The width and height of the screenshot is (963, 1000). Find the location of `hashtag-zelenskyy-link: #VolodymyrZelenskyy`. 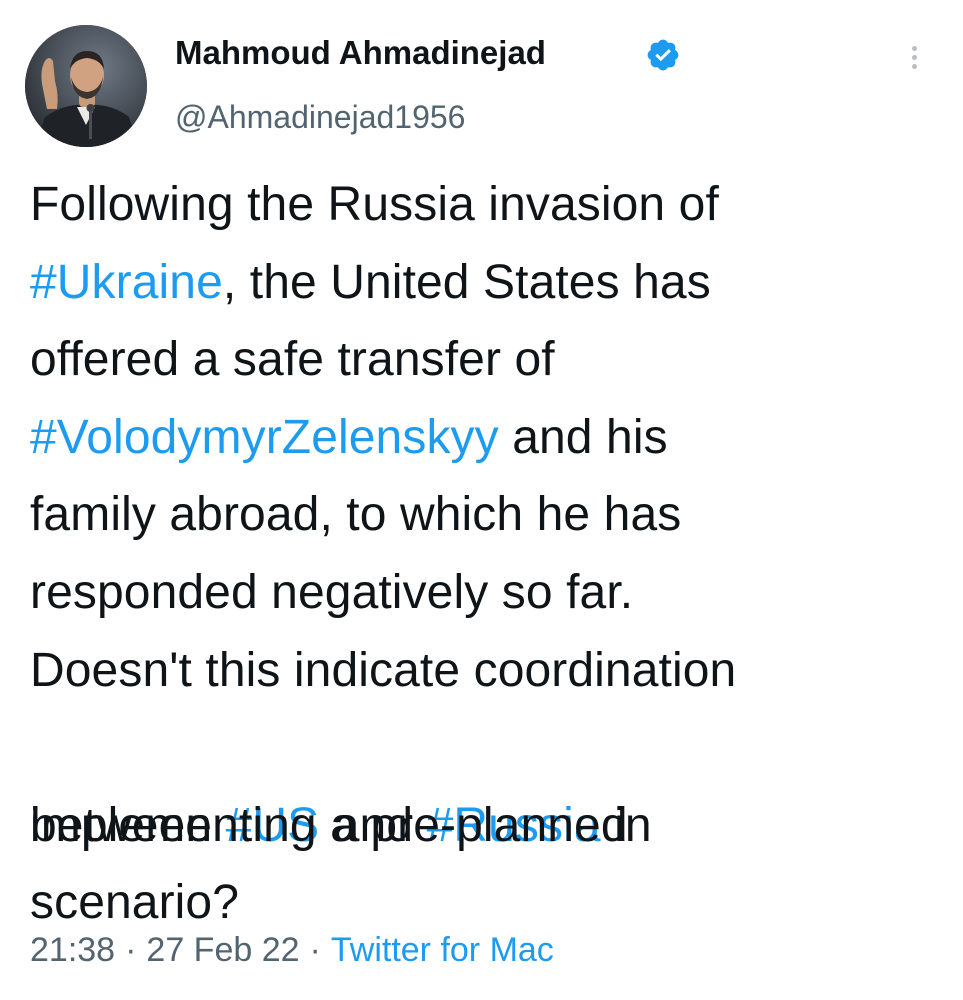

hashtag-zelenskyy-link: #VolodymyrZelenskyy is located at coordinates (264, 437).